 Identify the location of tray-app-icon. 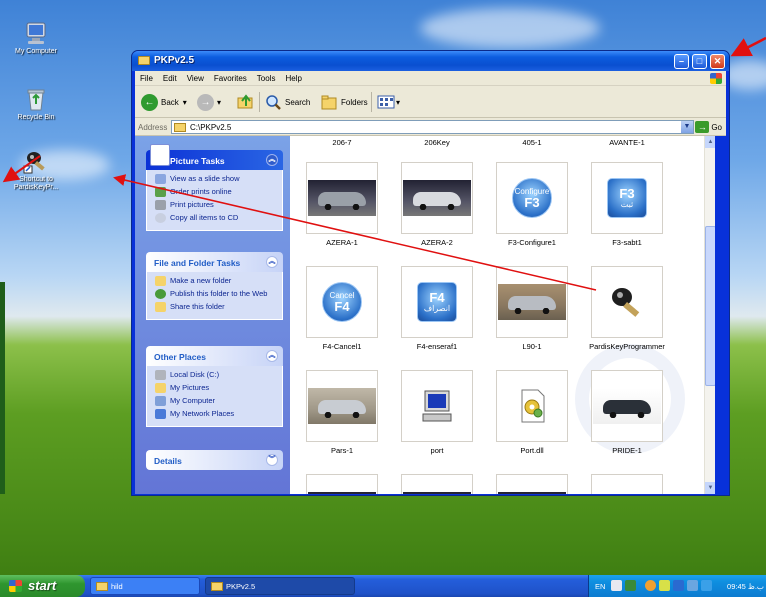
(650, 585).